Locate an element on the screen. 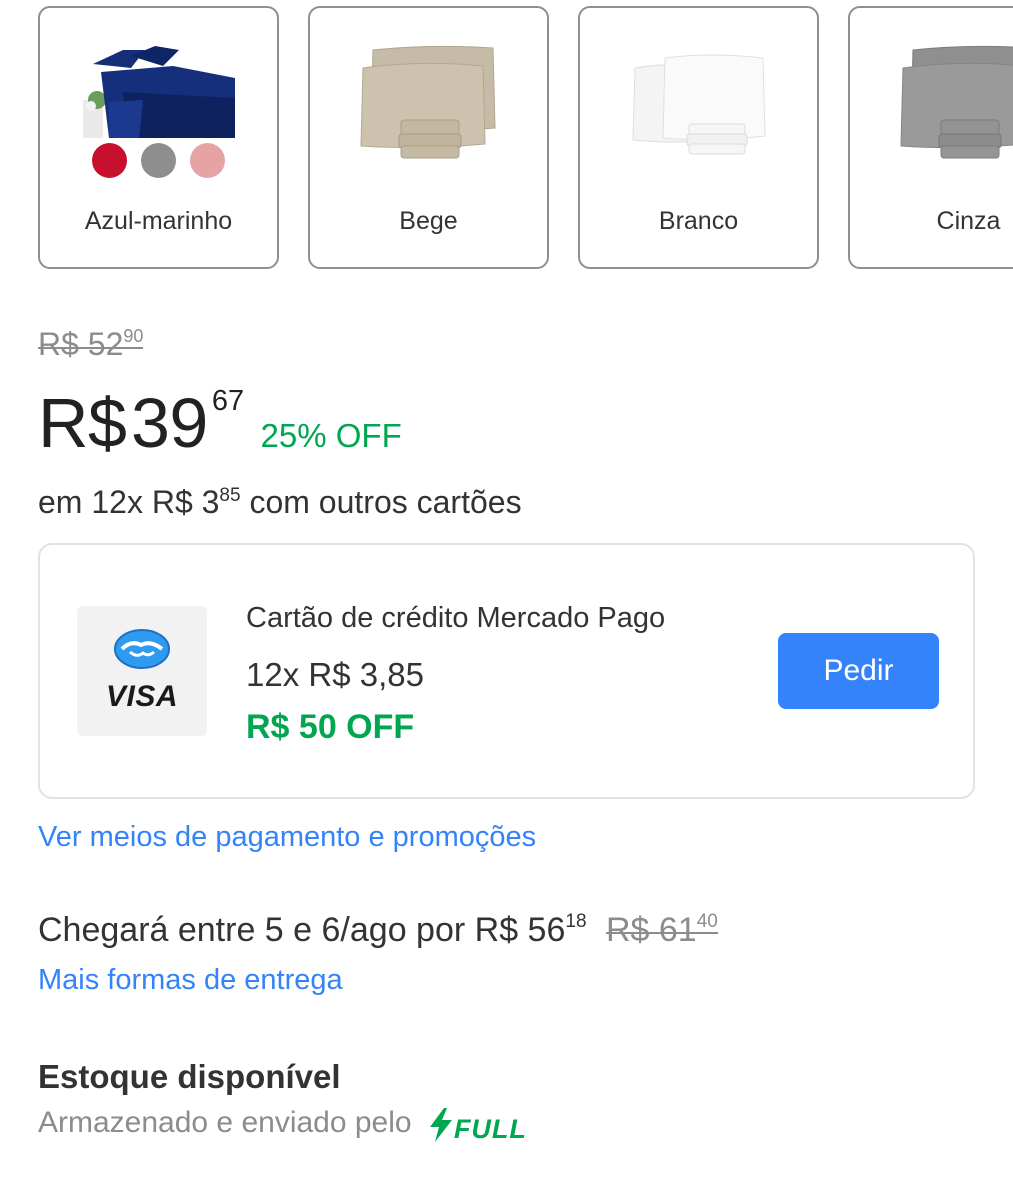  installments-prefix: em 12x R$ 3 is located at coordinates (129, 502).